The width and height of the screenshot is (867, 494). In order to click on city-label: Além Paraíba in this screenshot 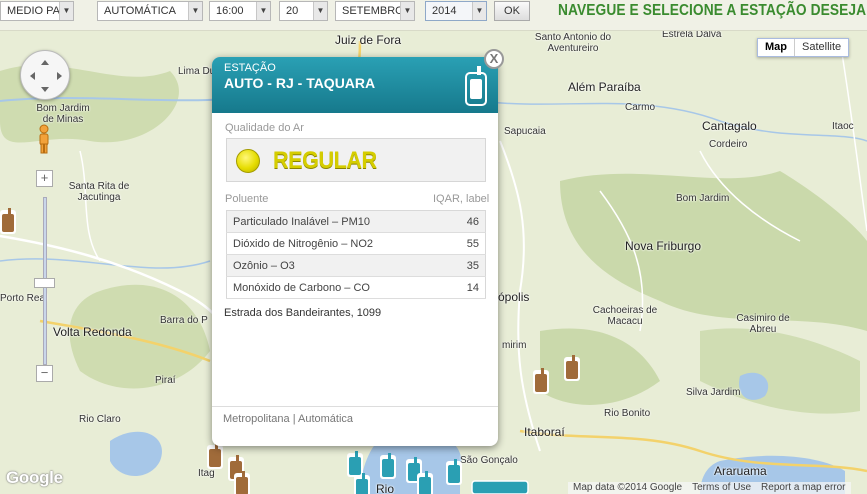, I will do `click(604, 87)`.